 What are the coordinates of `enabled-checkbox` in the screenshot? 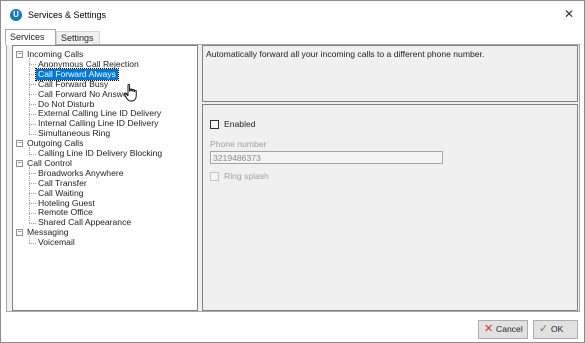 It's located at (214, 124).